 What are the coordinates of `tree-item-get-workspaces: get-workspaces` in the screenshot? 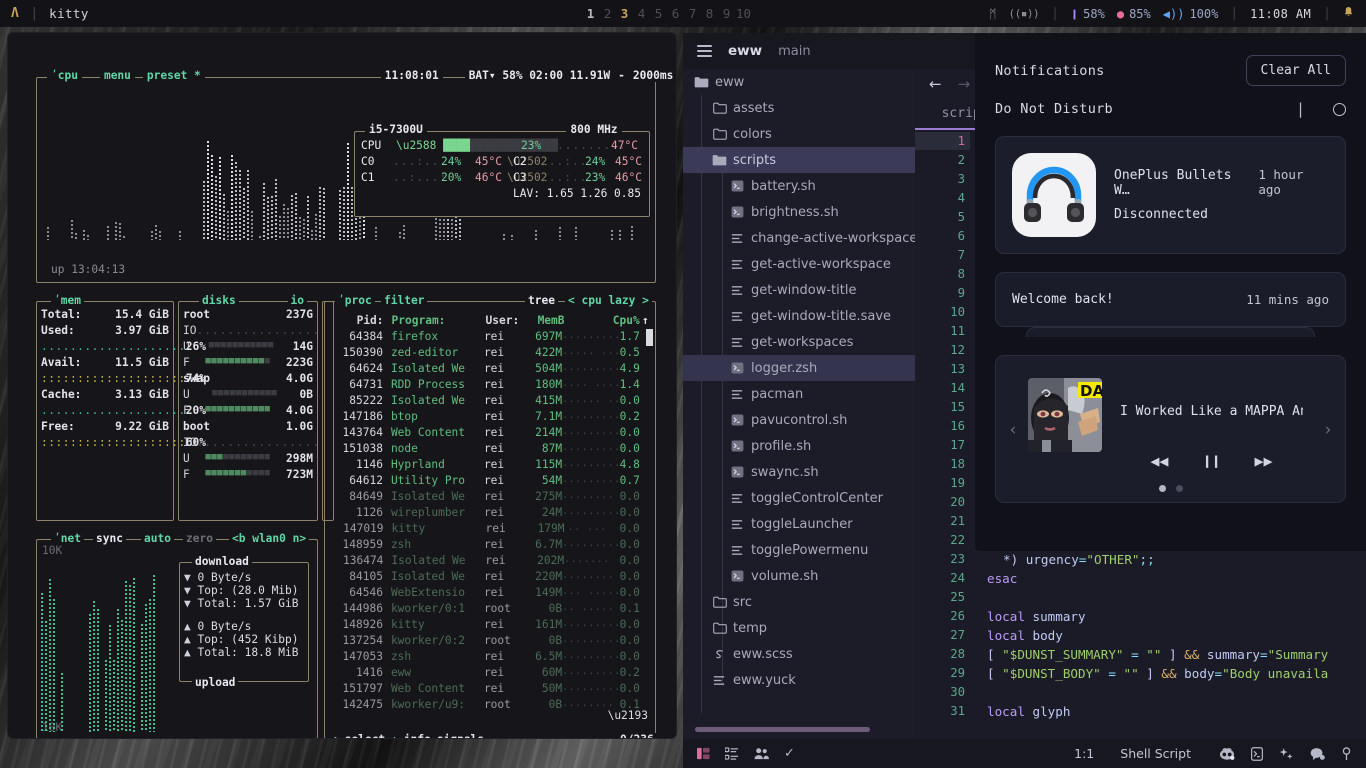 It's located at (799, 342).